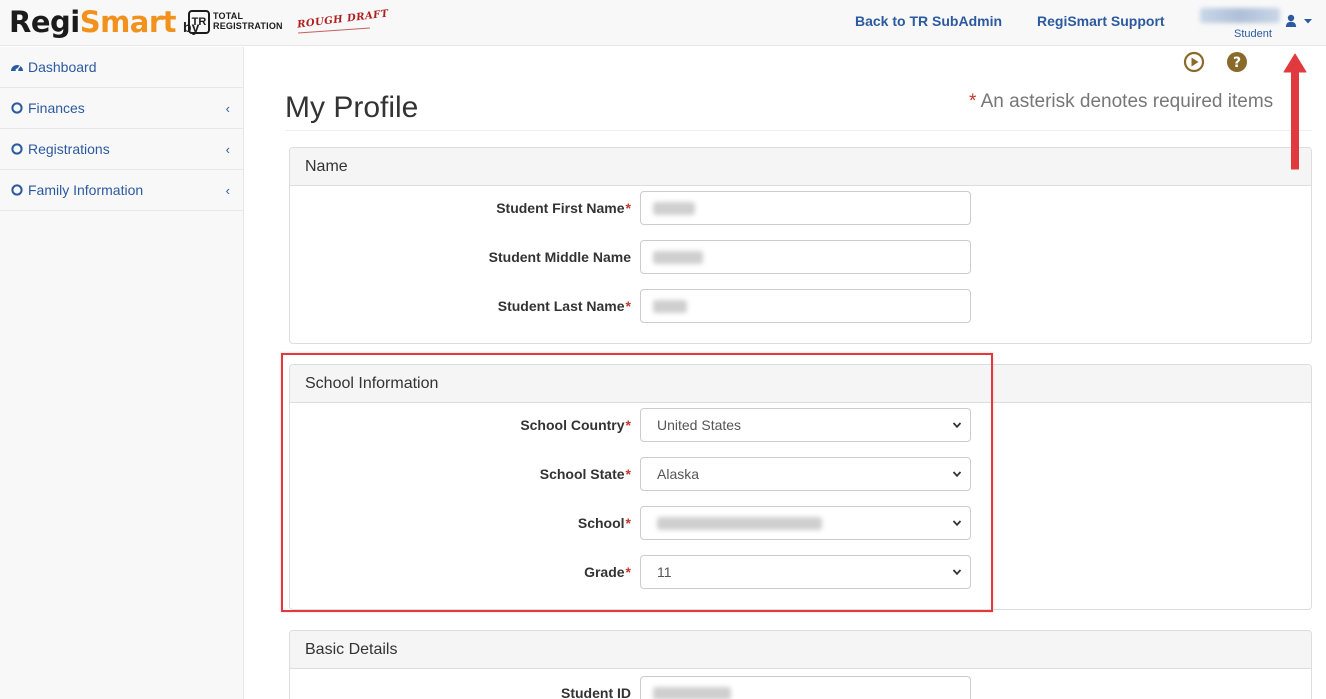 This screenshot has width=1326, height=699. I want to click on selected-value: Alaska, so click(678, 474).